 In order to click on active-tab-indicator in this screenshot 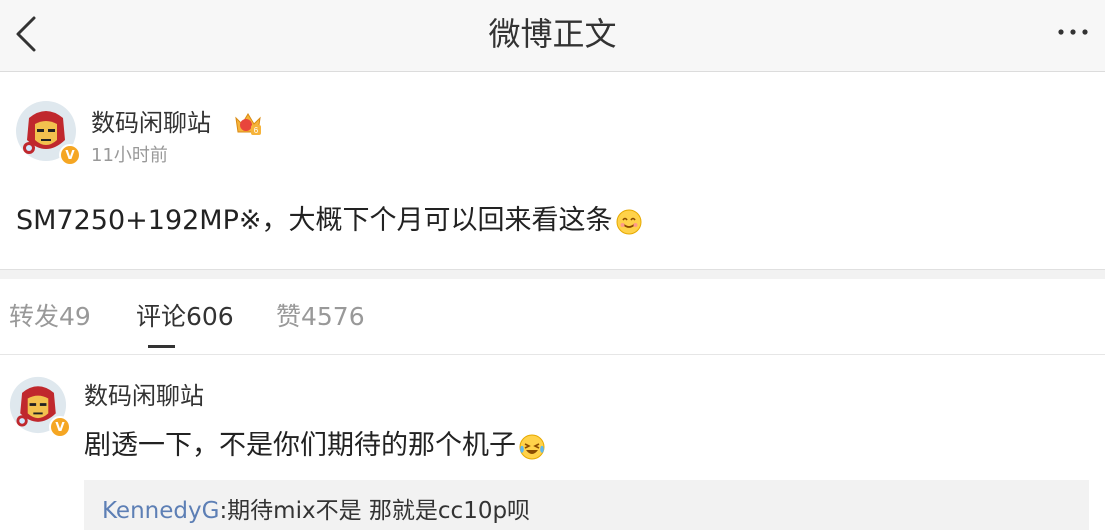, I will do `click(161, 346)`.